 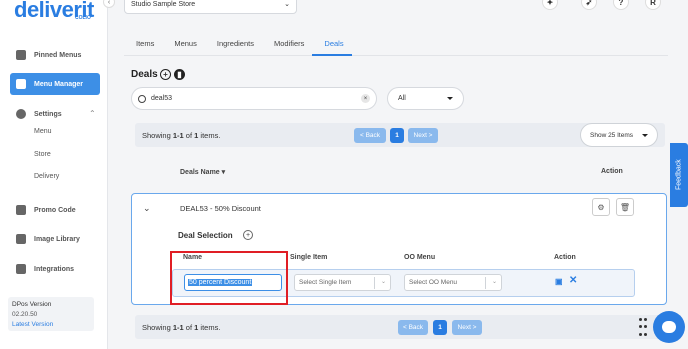 What do you see at coordinates (163, 4) in the screenshot?
I see `store-select-value: Studio Sample Store` at bounding box center [163, 4].